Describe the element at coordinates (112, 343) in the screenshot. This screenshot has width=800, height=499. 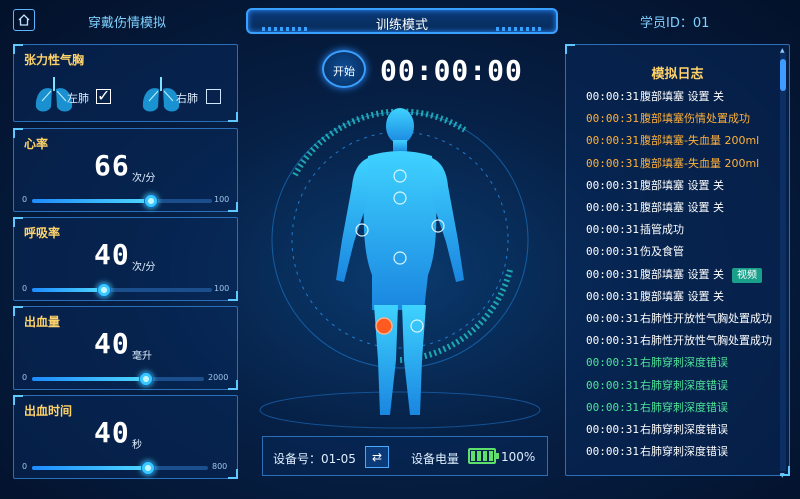
I see `bleeding-value: 40` at that location.